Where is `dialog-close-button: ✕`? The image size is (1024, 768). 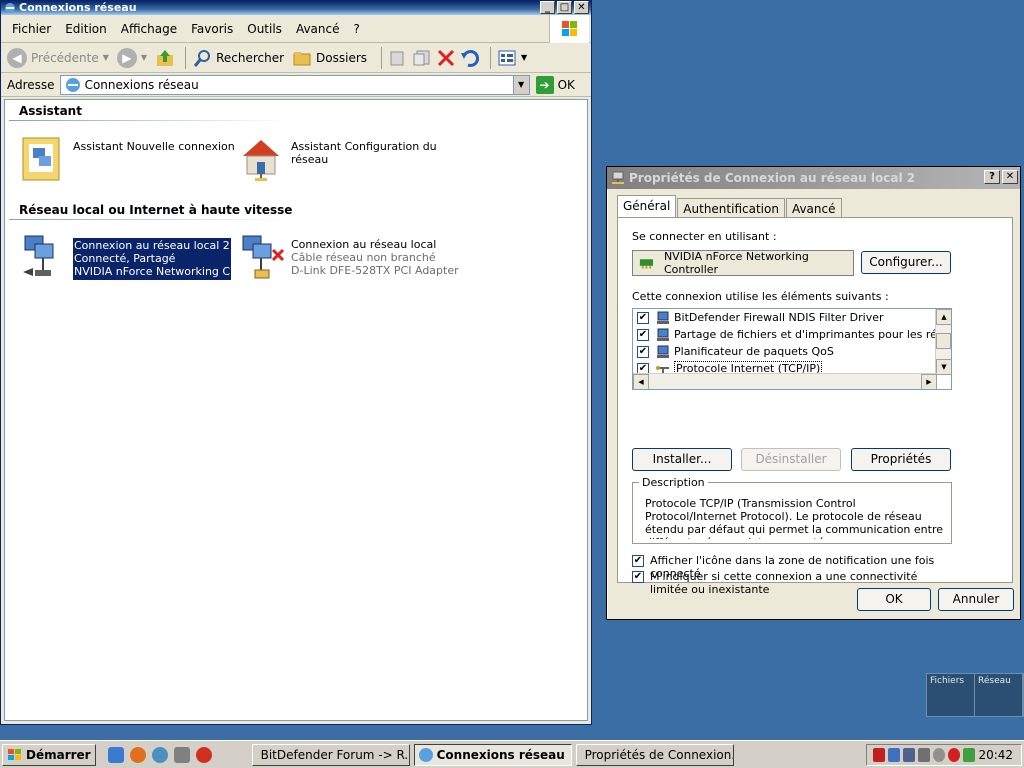
dialog-close-button: ✕ is located at coordinates (1010, 177).